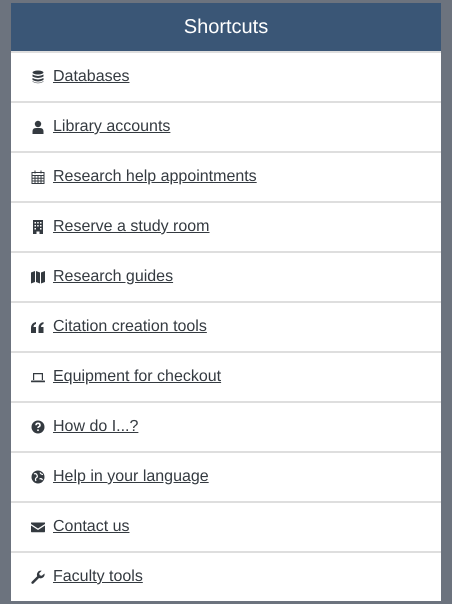  I want to click on building-icon, so click(38, 227).